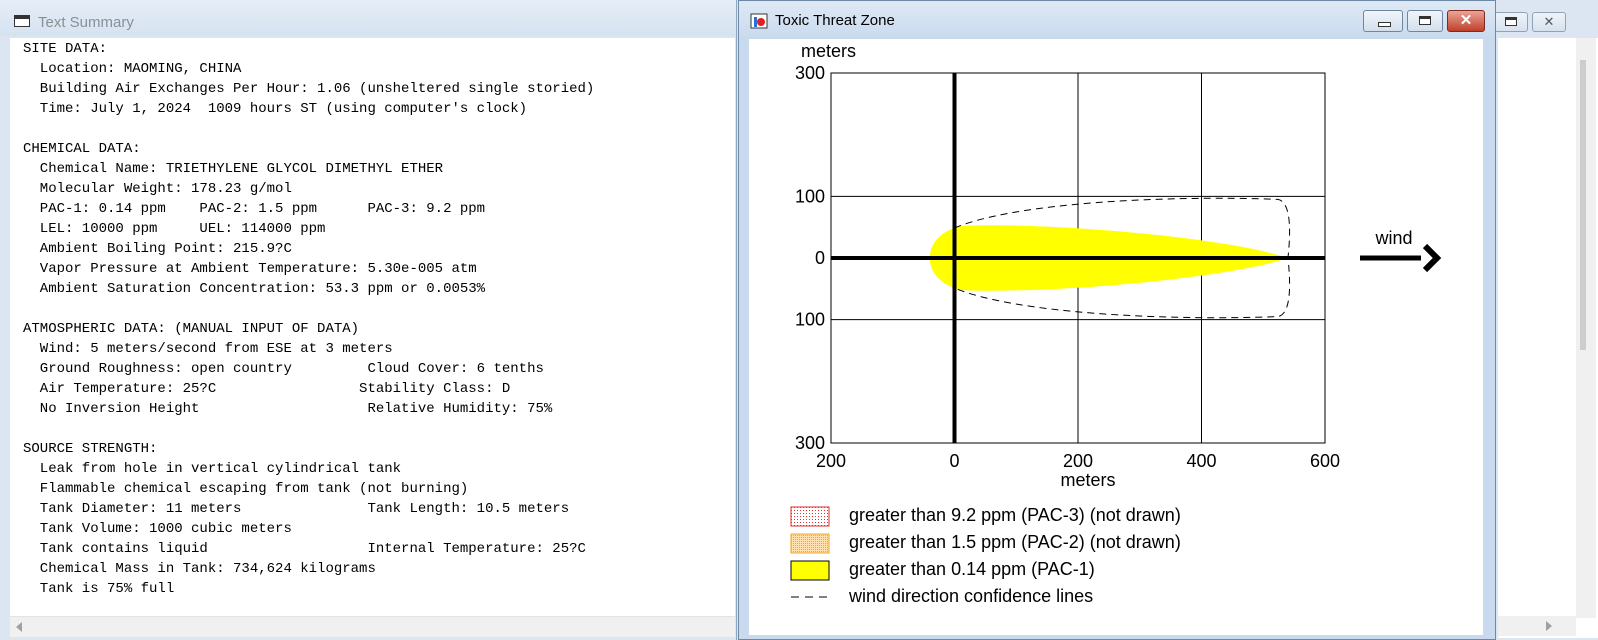  What do you see at coordinates (1201, 461) in the screenshot?
I see `x-tick-label: 400` at bounding box center [1201, 461].